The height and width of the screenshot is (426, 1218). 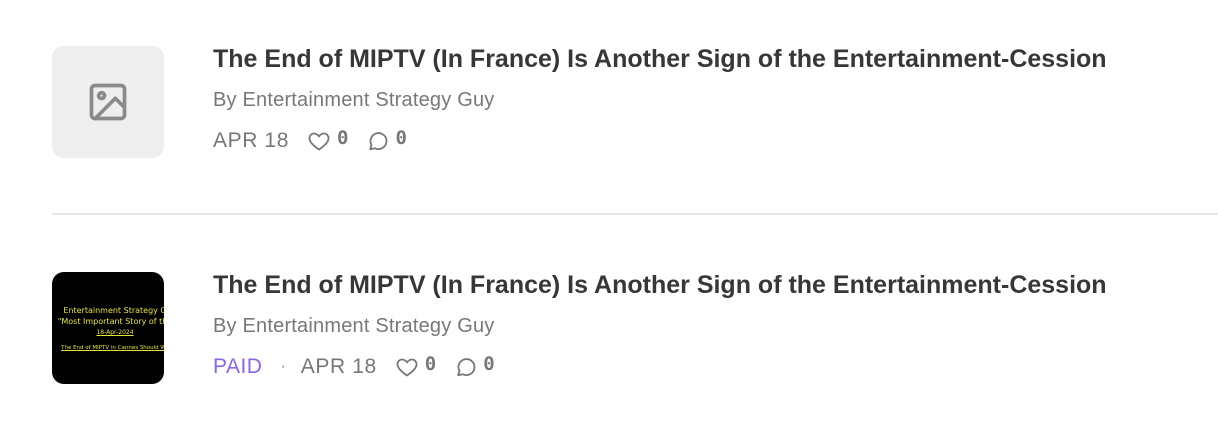 What do you see at coordinates (660, 140) in the screenshot?
I see `post-meta: APR 18 0 0` at bounding box center [660, 140].